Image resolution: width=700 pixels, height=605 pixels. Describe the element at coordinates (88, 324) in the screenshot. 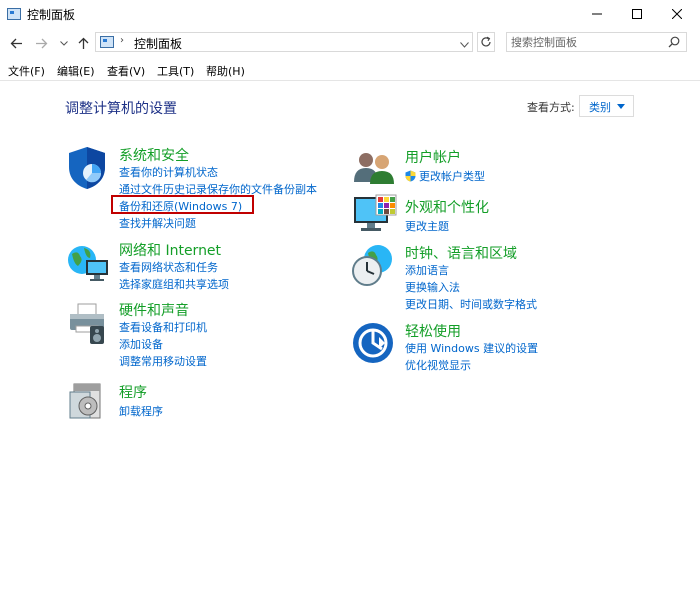

I see `printer-icon` at that location.